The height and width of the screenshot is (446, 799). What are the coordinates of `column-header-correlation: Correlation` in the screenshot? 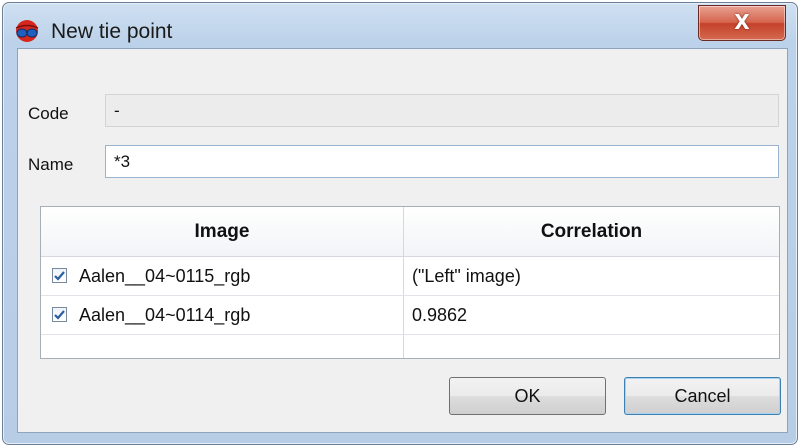 It's located at (591, 231).